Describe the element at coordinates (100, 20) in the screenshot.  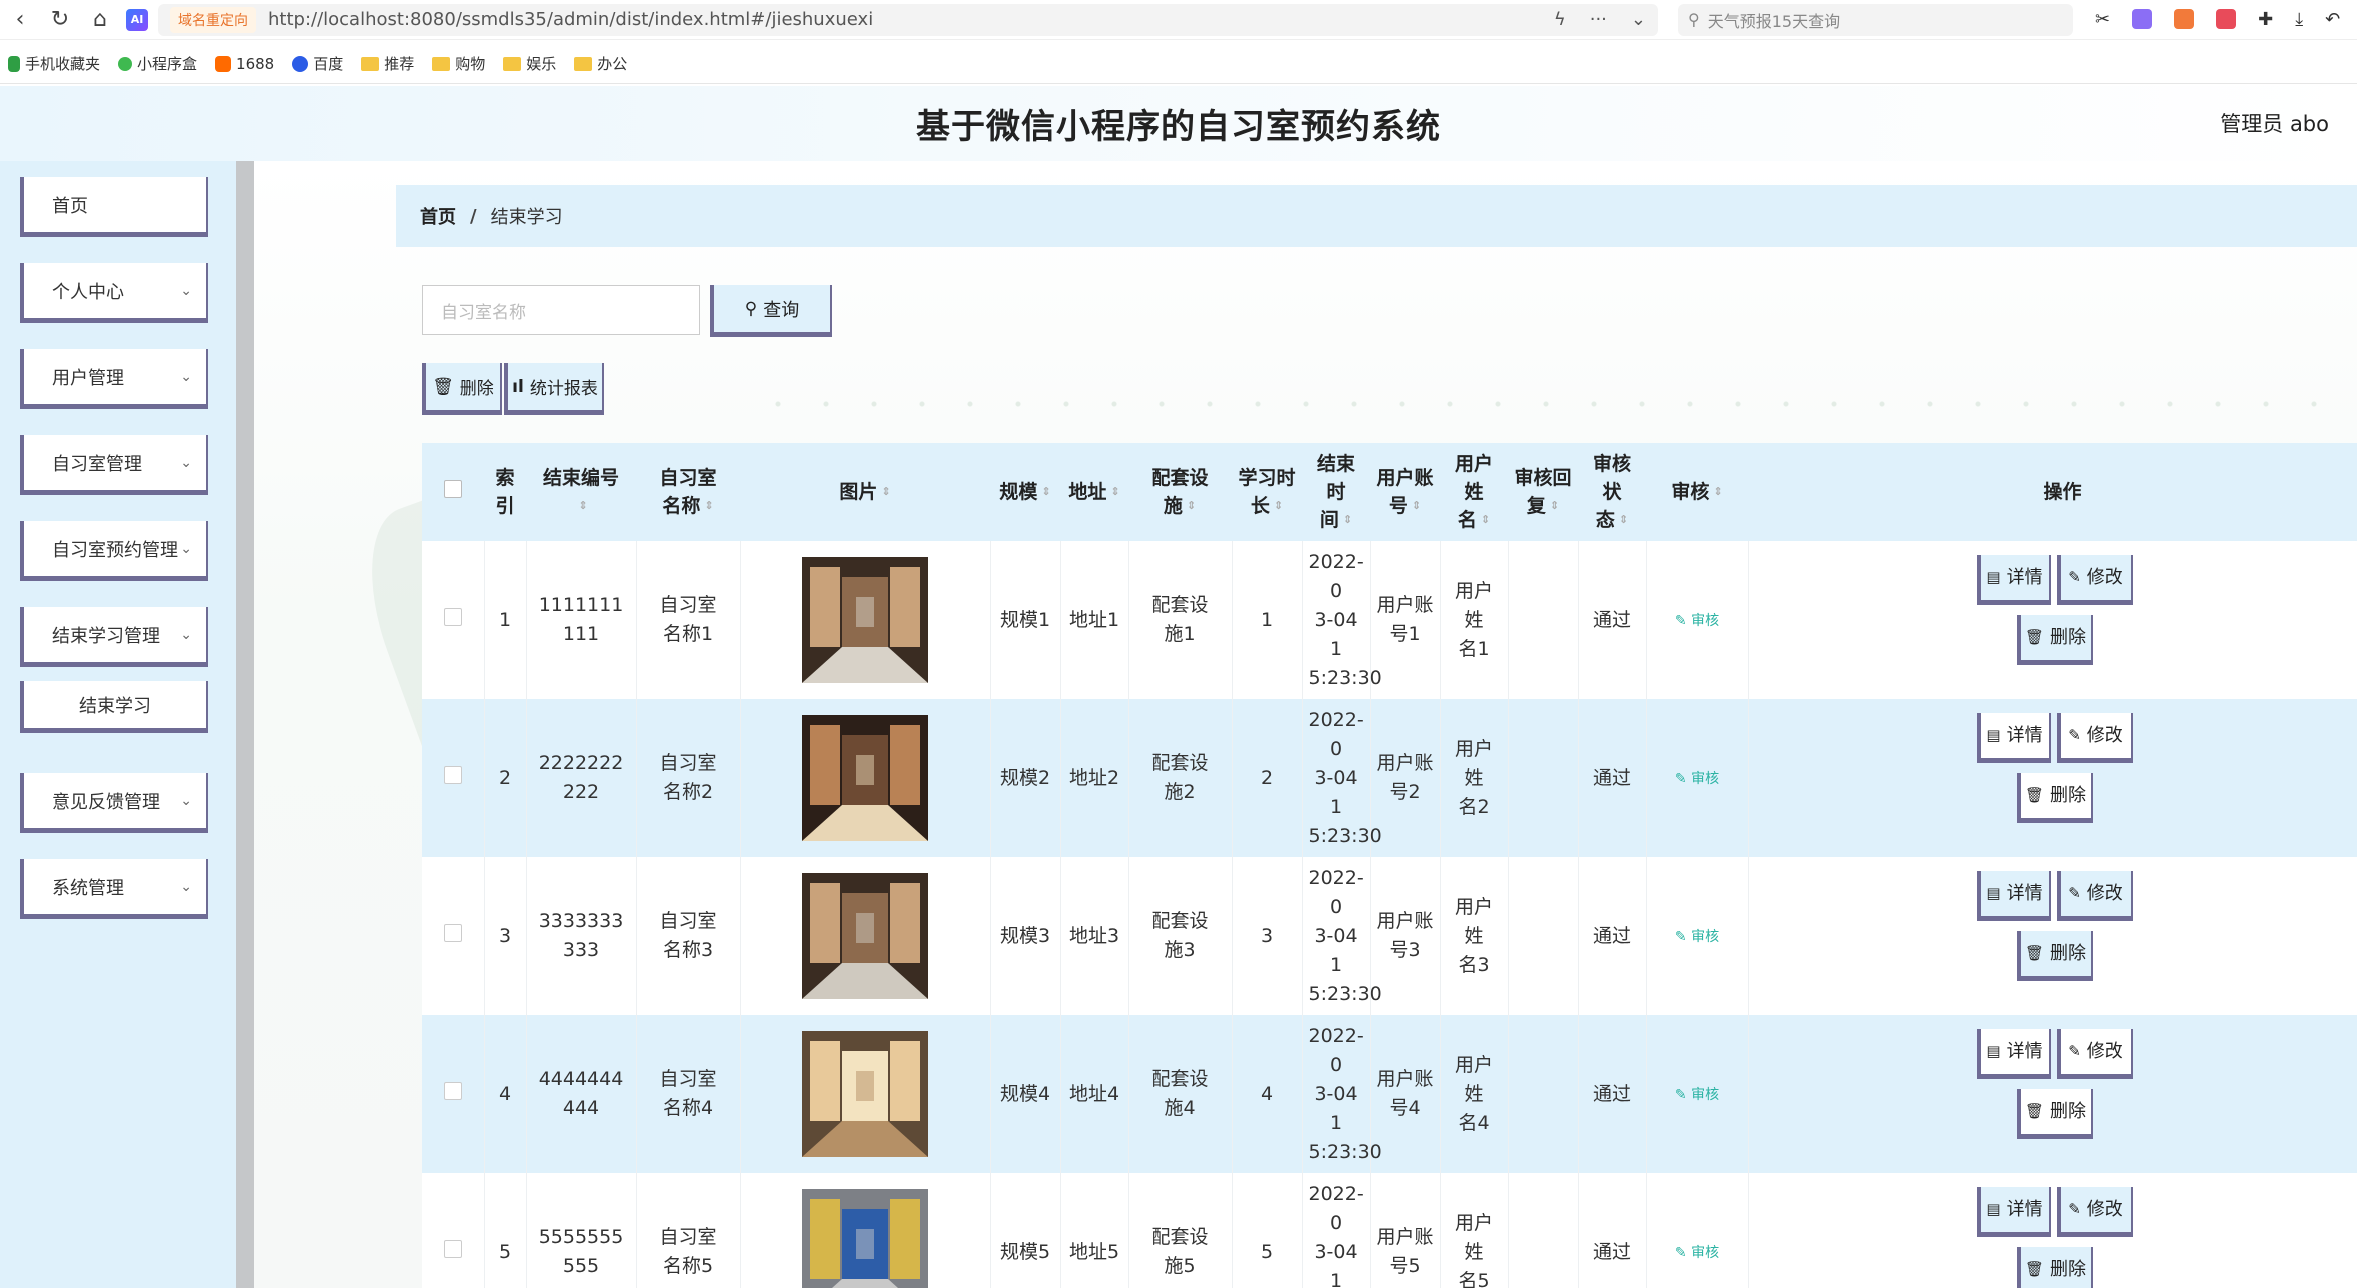
I see `home-icon: ⌂` at that location.